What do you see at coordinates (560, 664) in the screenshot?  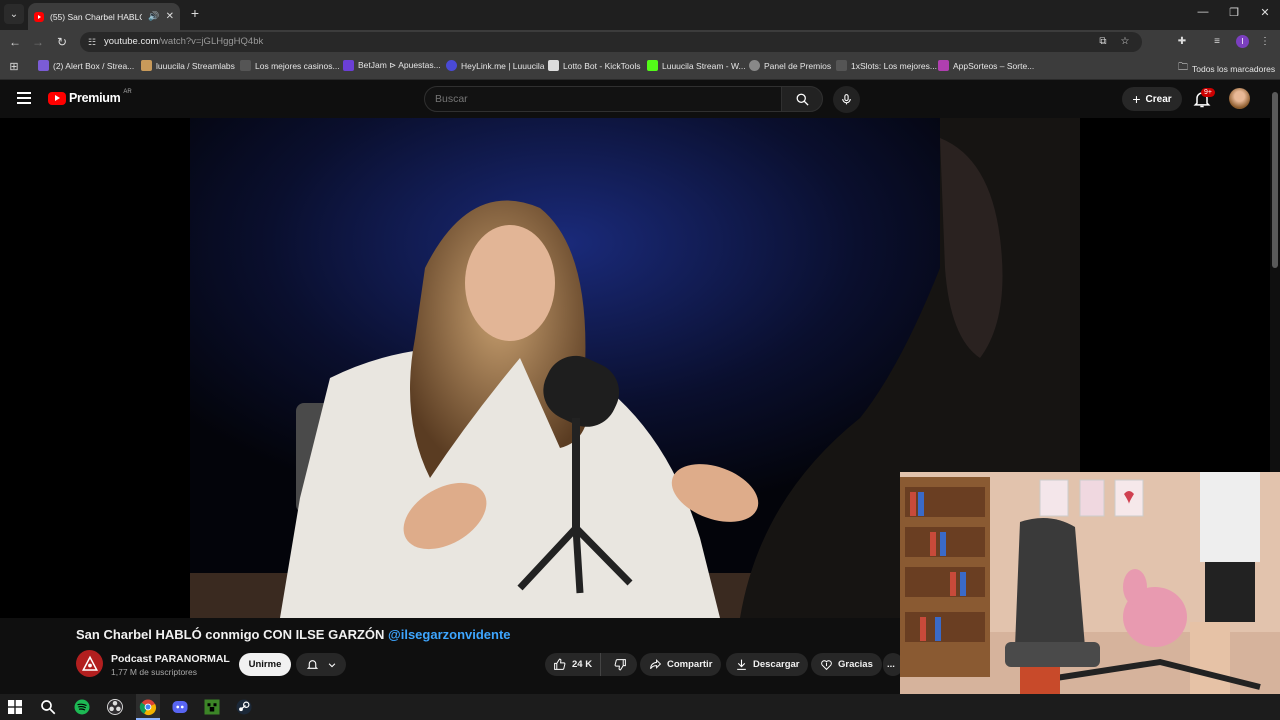 I see `thumbs-up-icon` at bounding box center [560, 664].